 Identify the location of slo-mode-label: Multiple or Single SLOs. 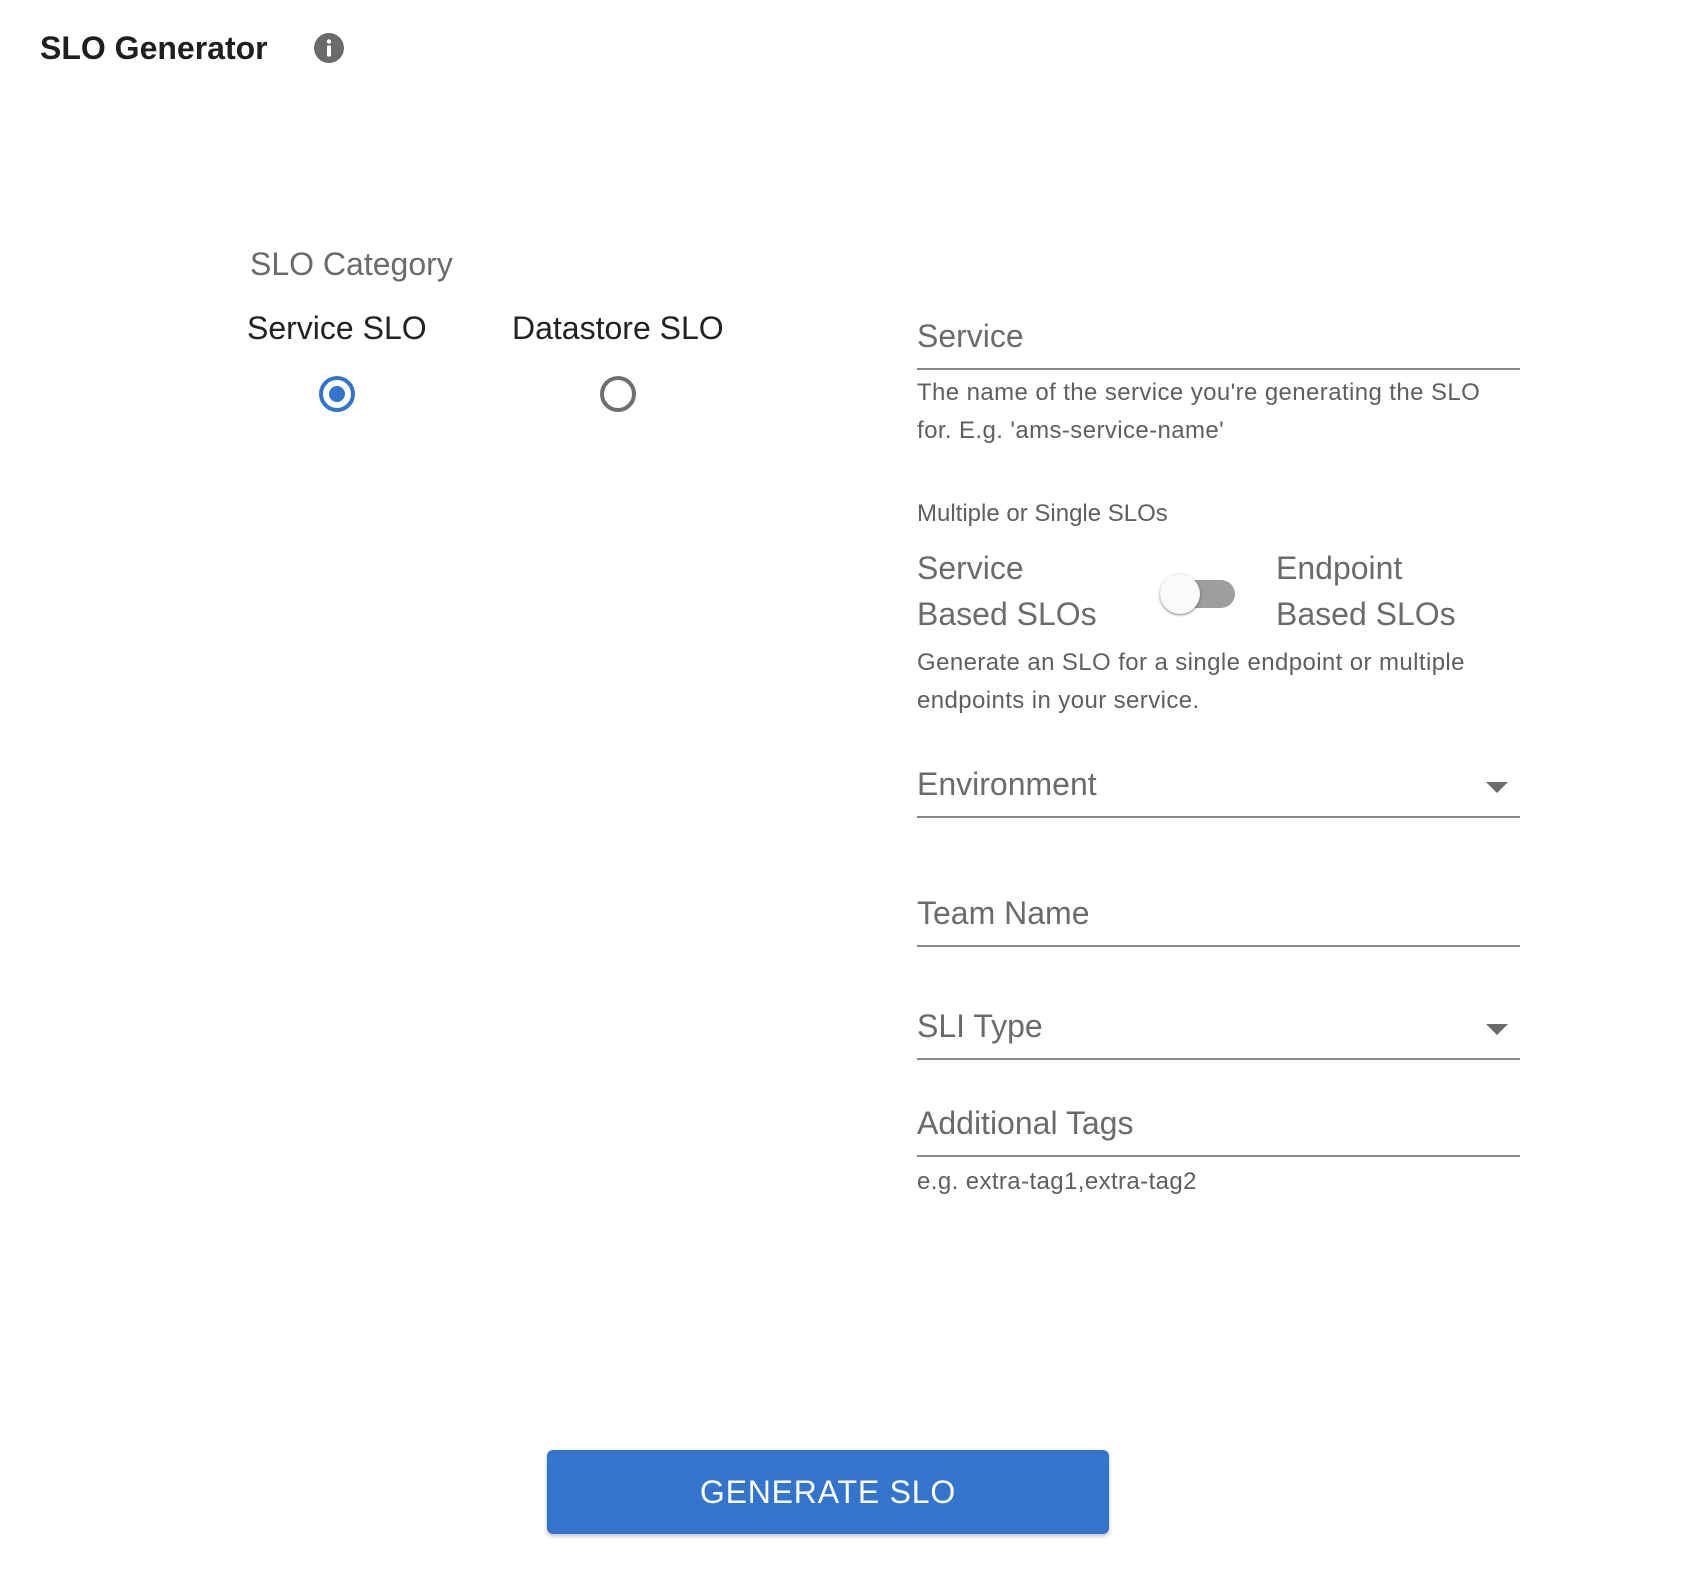
(1042, 513).